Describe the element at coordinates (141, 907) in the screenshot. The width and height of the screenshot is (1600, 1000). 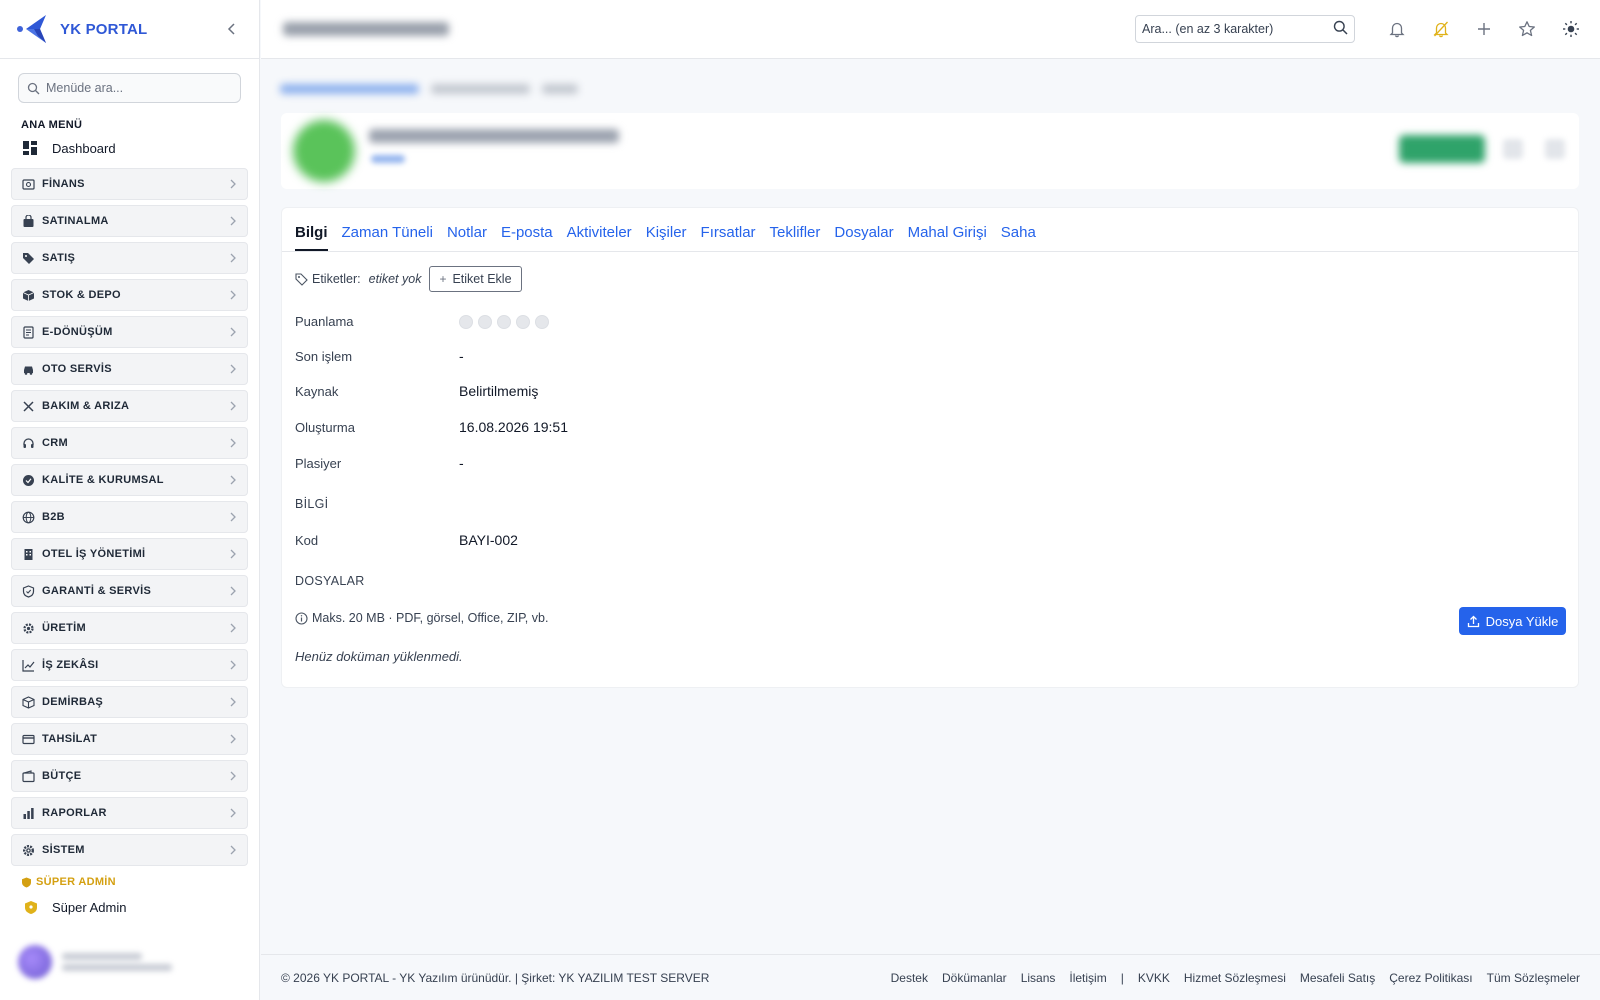
I see `sidebar-item-super-admin: Süper Admin` at that location.